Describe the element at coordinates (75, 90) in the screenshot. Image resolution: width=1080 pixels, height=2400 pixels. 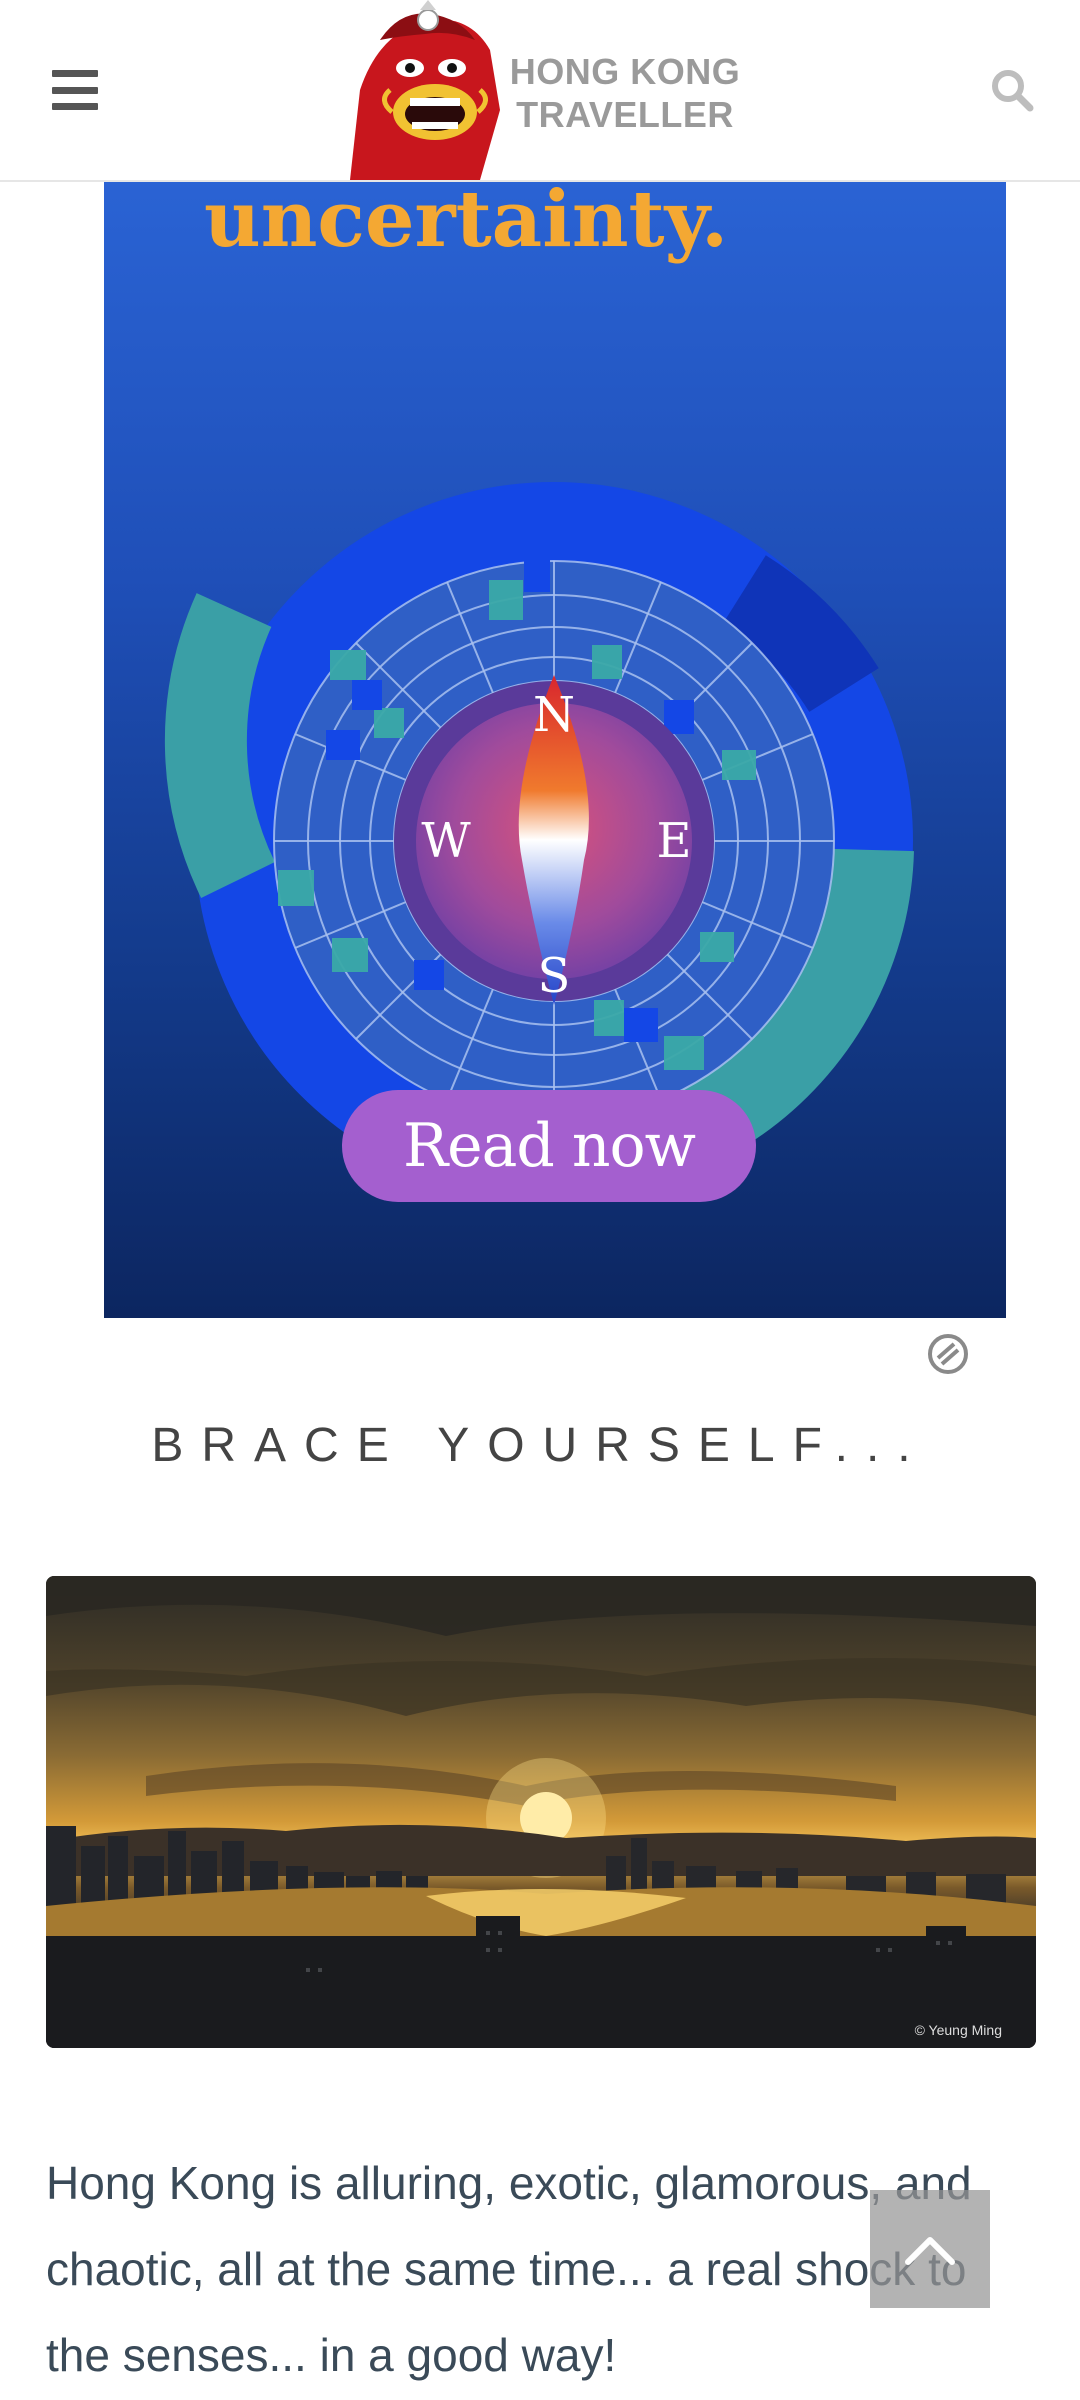
I see `hamburger-menu-icon` at that location.